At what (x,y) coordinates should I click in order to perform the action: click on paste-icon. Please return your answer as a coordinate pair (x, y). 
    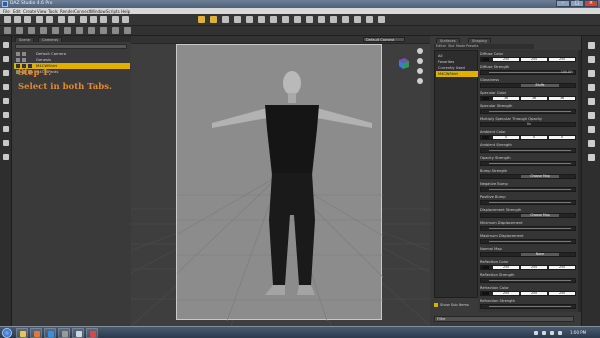
    Looking at the image, I should click on (103, 19).